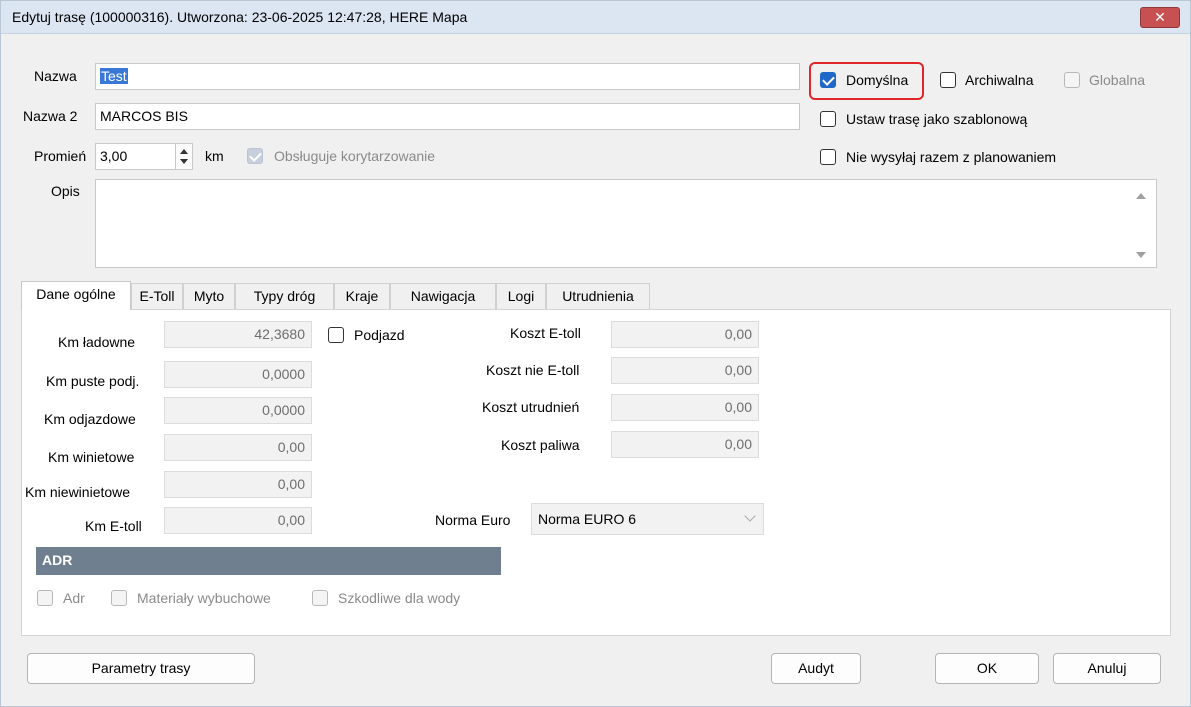 The height and width of the screenshot is (707, 1191). What do you see at coordinates (443, 296) in the screenshot?
I see `tab-nawigacja: Nawigacja` at bounding box center [443, 296].